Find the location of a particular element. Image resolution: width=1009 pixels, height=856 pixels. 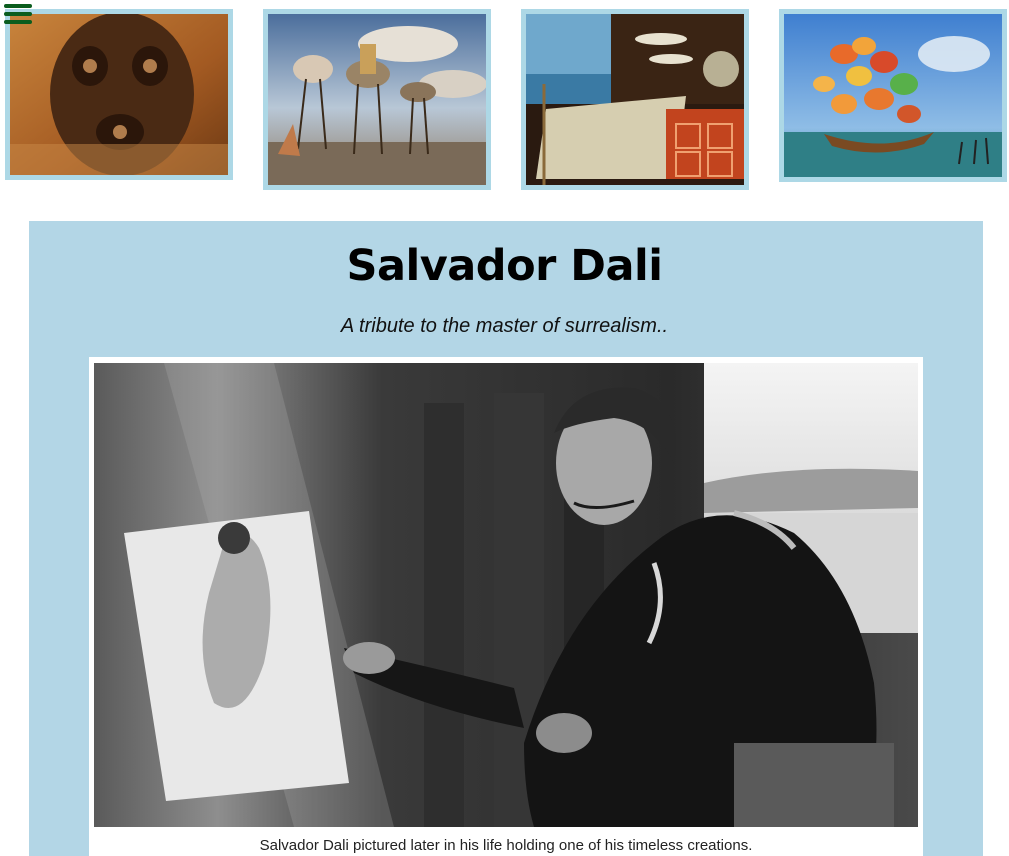

painting-temptation-of-st-anthony is located at coordinates (377, 99).